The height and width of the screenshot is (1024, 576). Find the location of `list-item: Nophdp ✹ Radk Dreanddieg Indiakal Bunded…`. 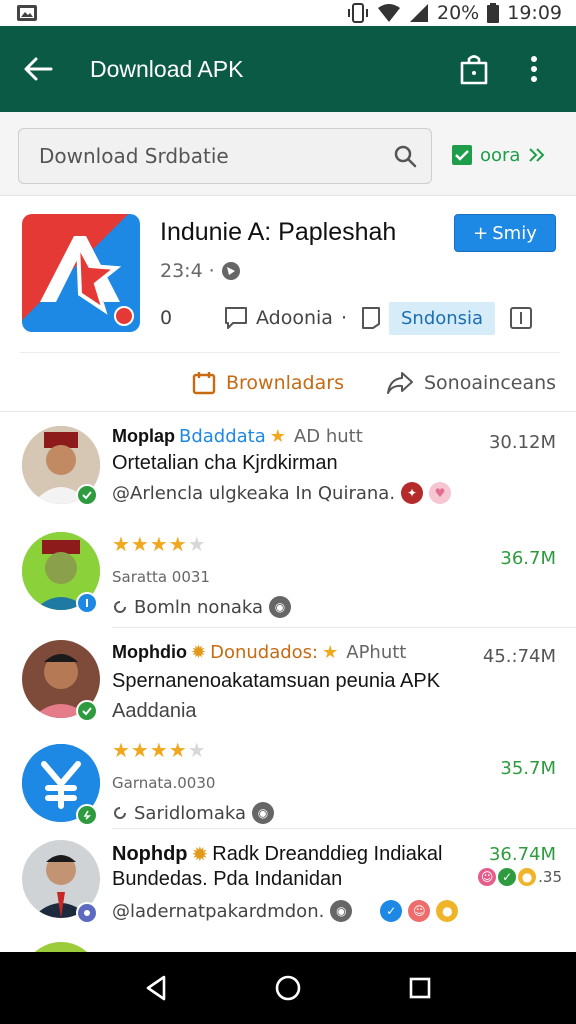

list-item: Nophdp ✹ Radk Dreanddieg Indiakal Bunded… is located at coordinates (288, 887).